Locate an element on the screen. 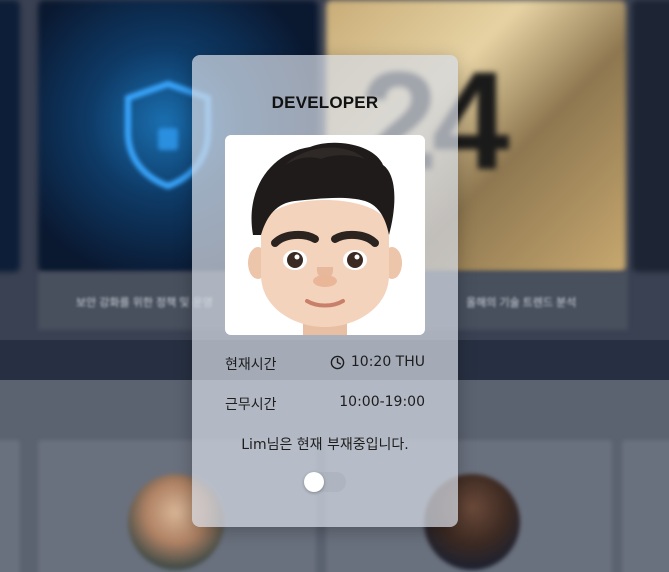 This screenshot has height=572, width=669. avatar is located at coordinates (325, 235).